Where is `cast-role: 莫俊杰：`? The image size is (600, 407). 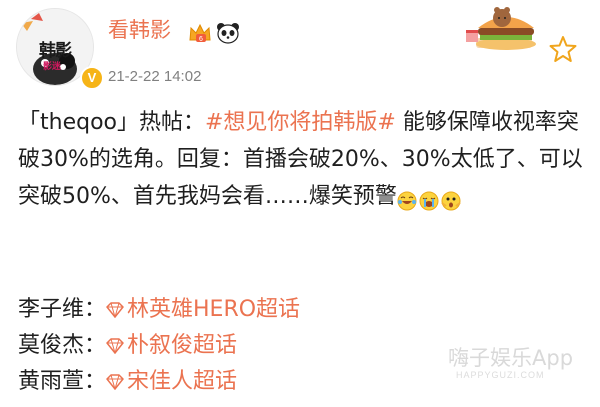
cast-role: 莫俊杰： is located at coordinates (62, 345).